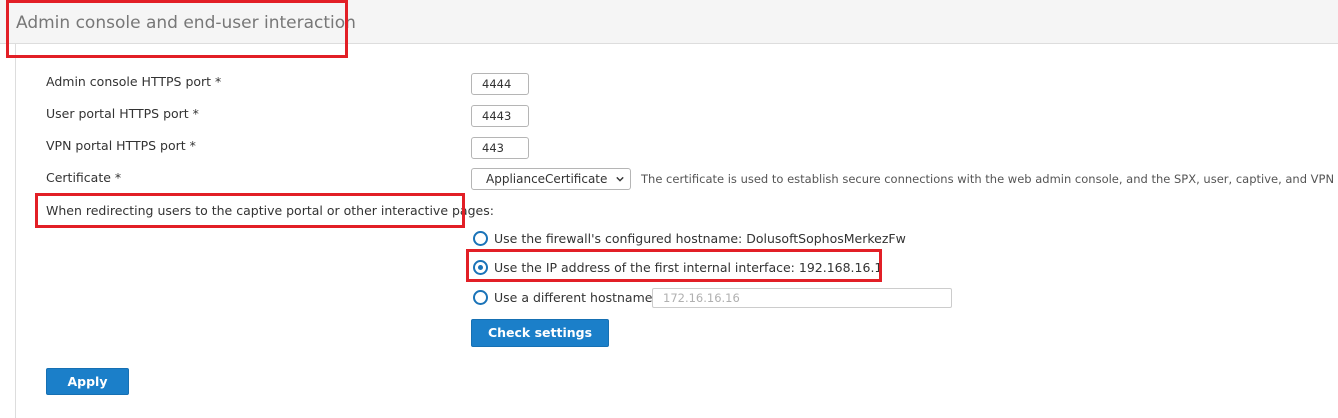  What do you see at coordinates (480, 267) in the screenshot?
I see `radio-button-selected` at bounding box center [480, 267].